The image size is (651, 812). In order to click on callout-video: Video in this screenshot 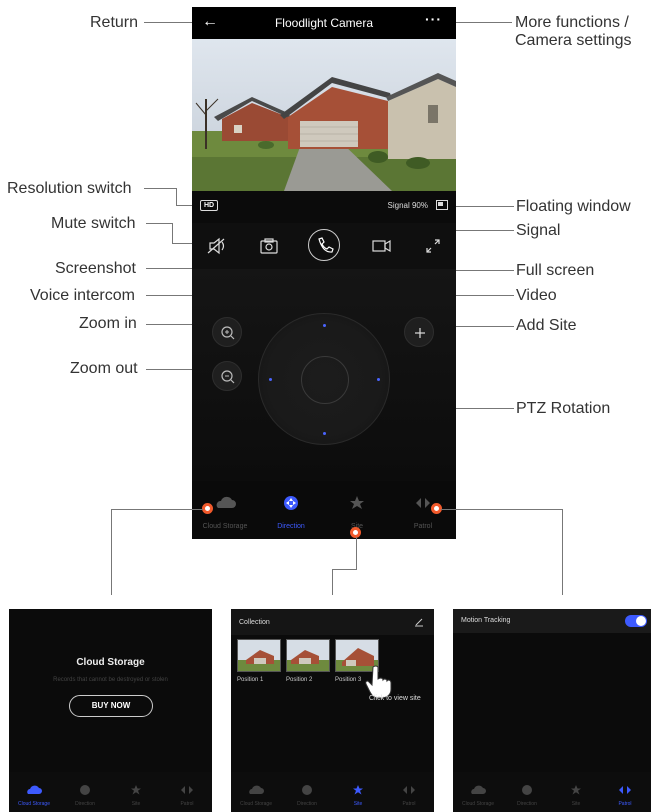, I will do `click(536, 295)`.